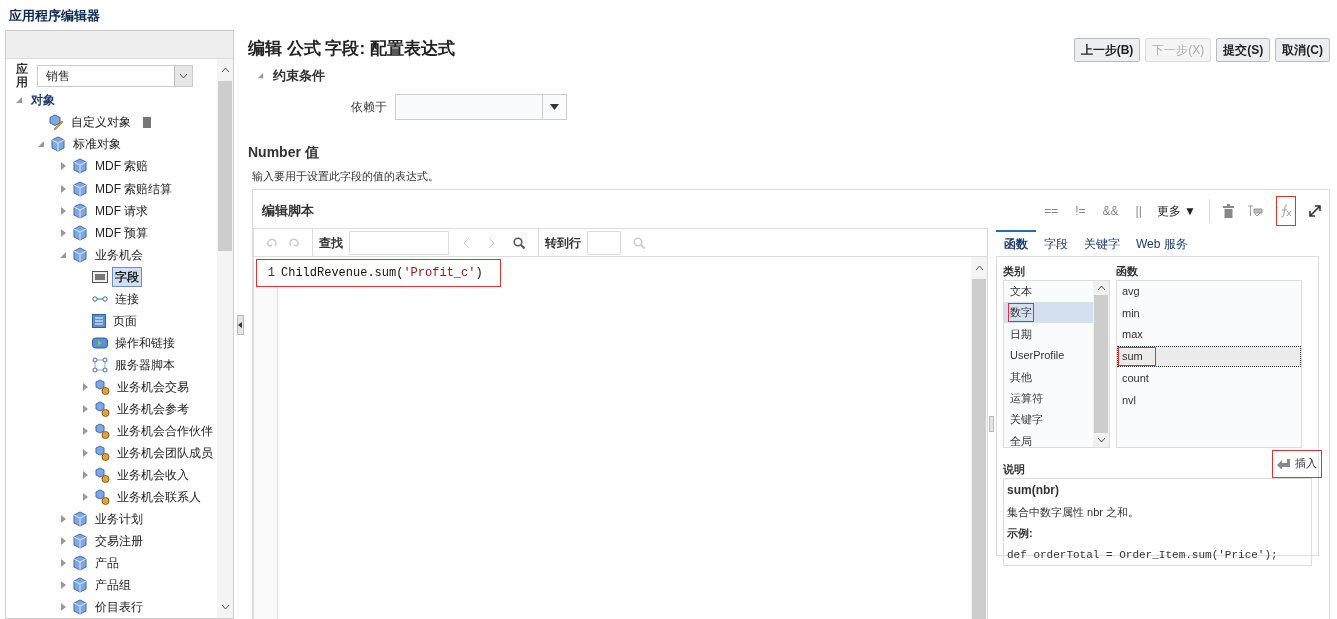  I want to click on expand-icon, so click(1315, 211).